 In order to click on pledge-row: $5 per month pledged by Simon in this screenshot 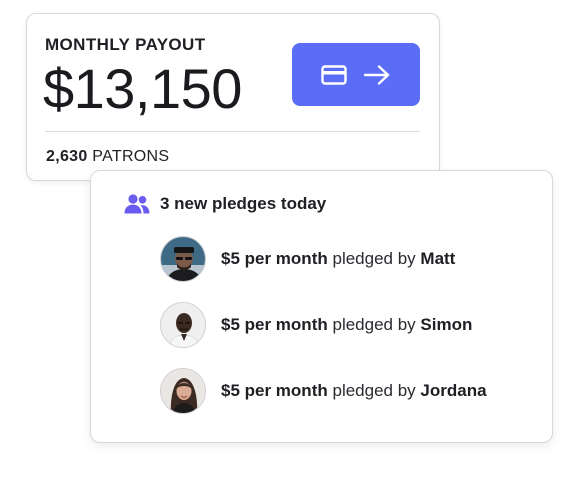, I will do `click(316, 325)`.